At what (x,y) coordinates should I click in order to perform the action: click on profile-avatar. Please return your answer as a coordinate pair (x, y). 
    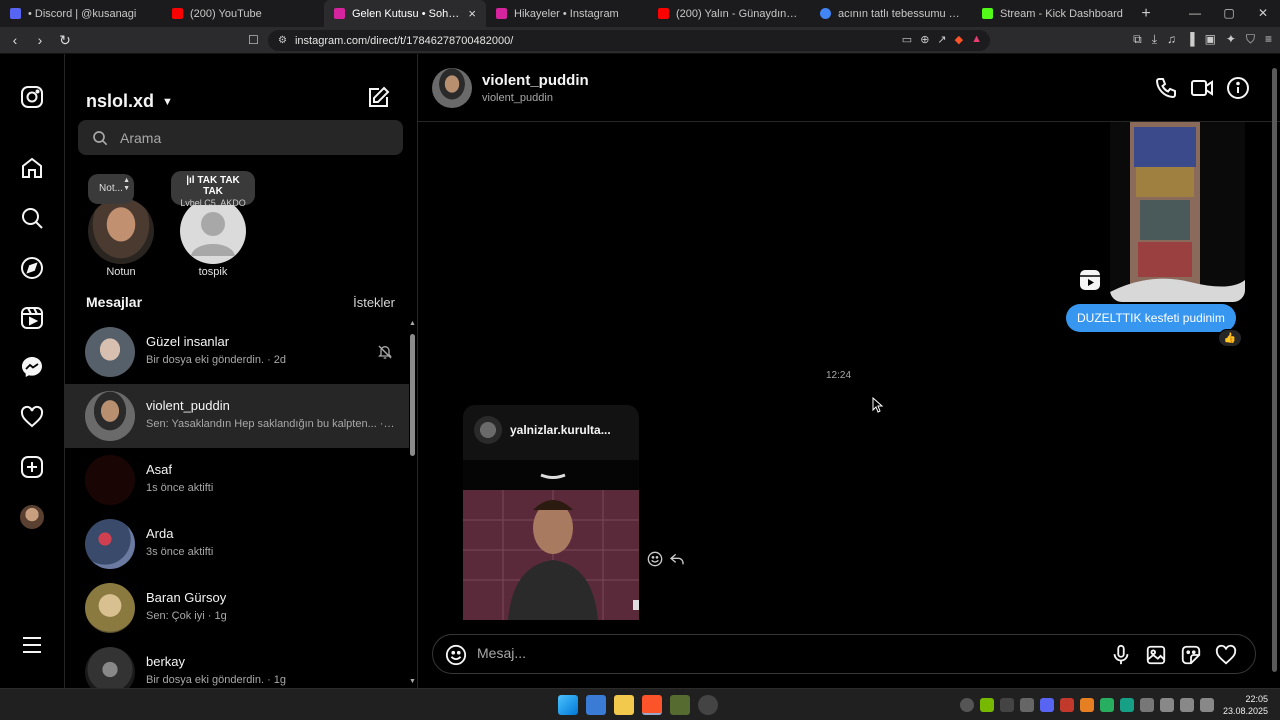
    Looking at the image, I should click on (32, 517).